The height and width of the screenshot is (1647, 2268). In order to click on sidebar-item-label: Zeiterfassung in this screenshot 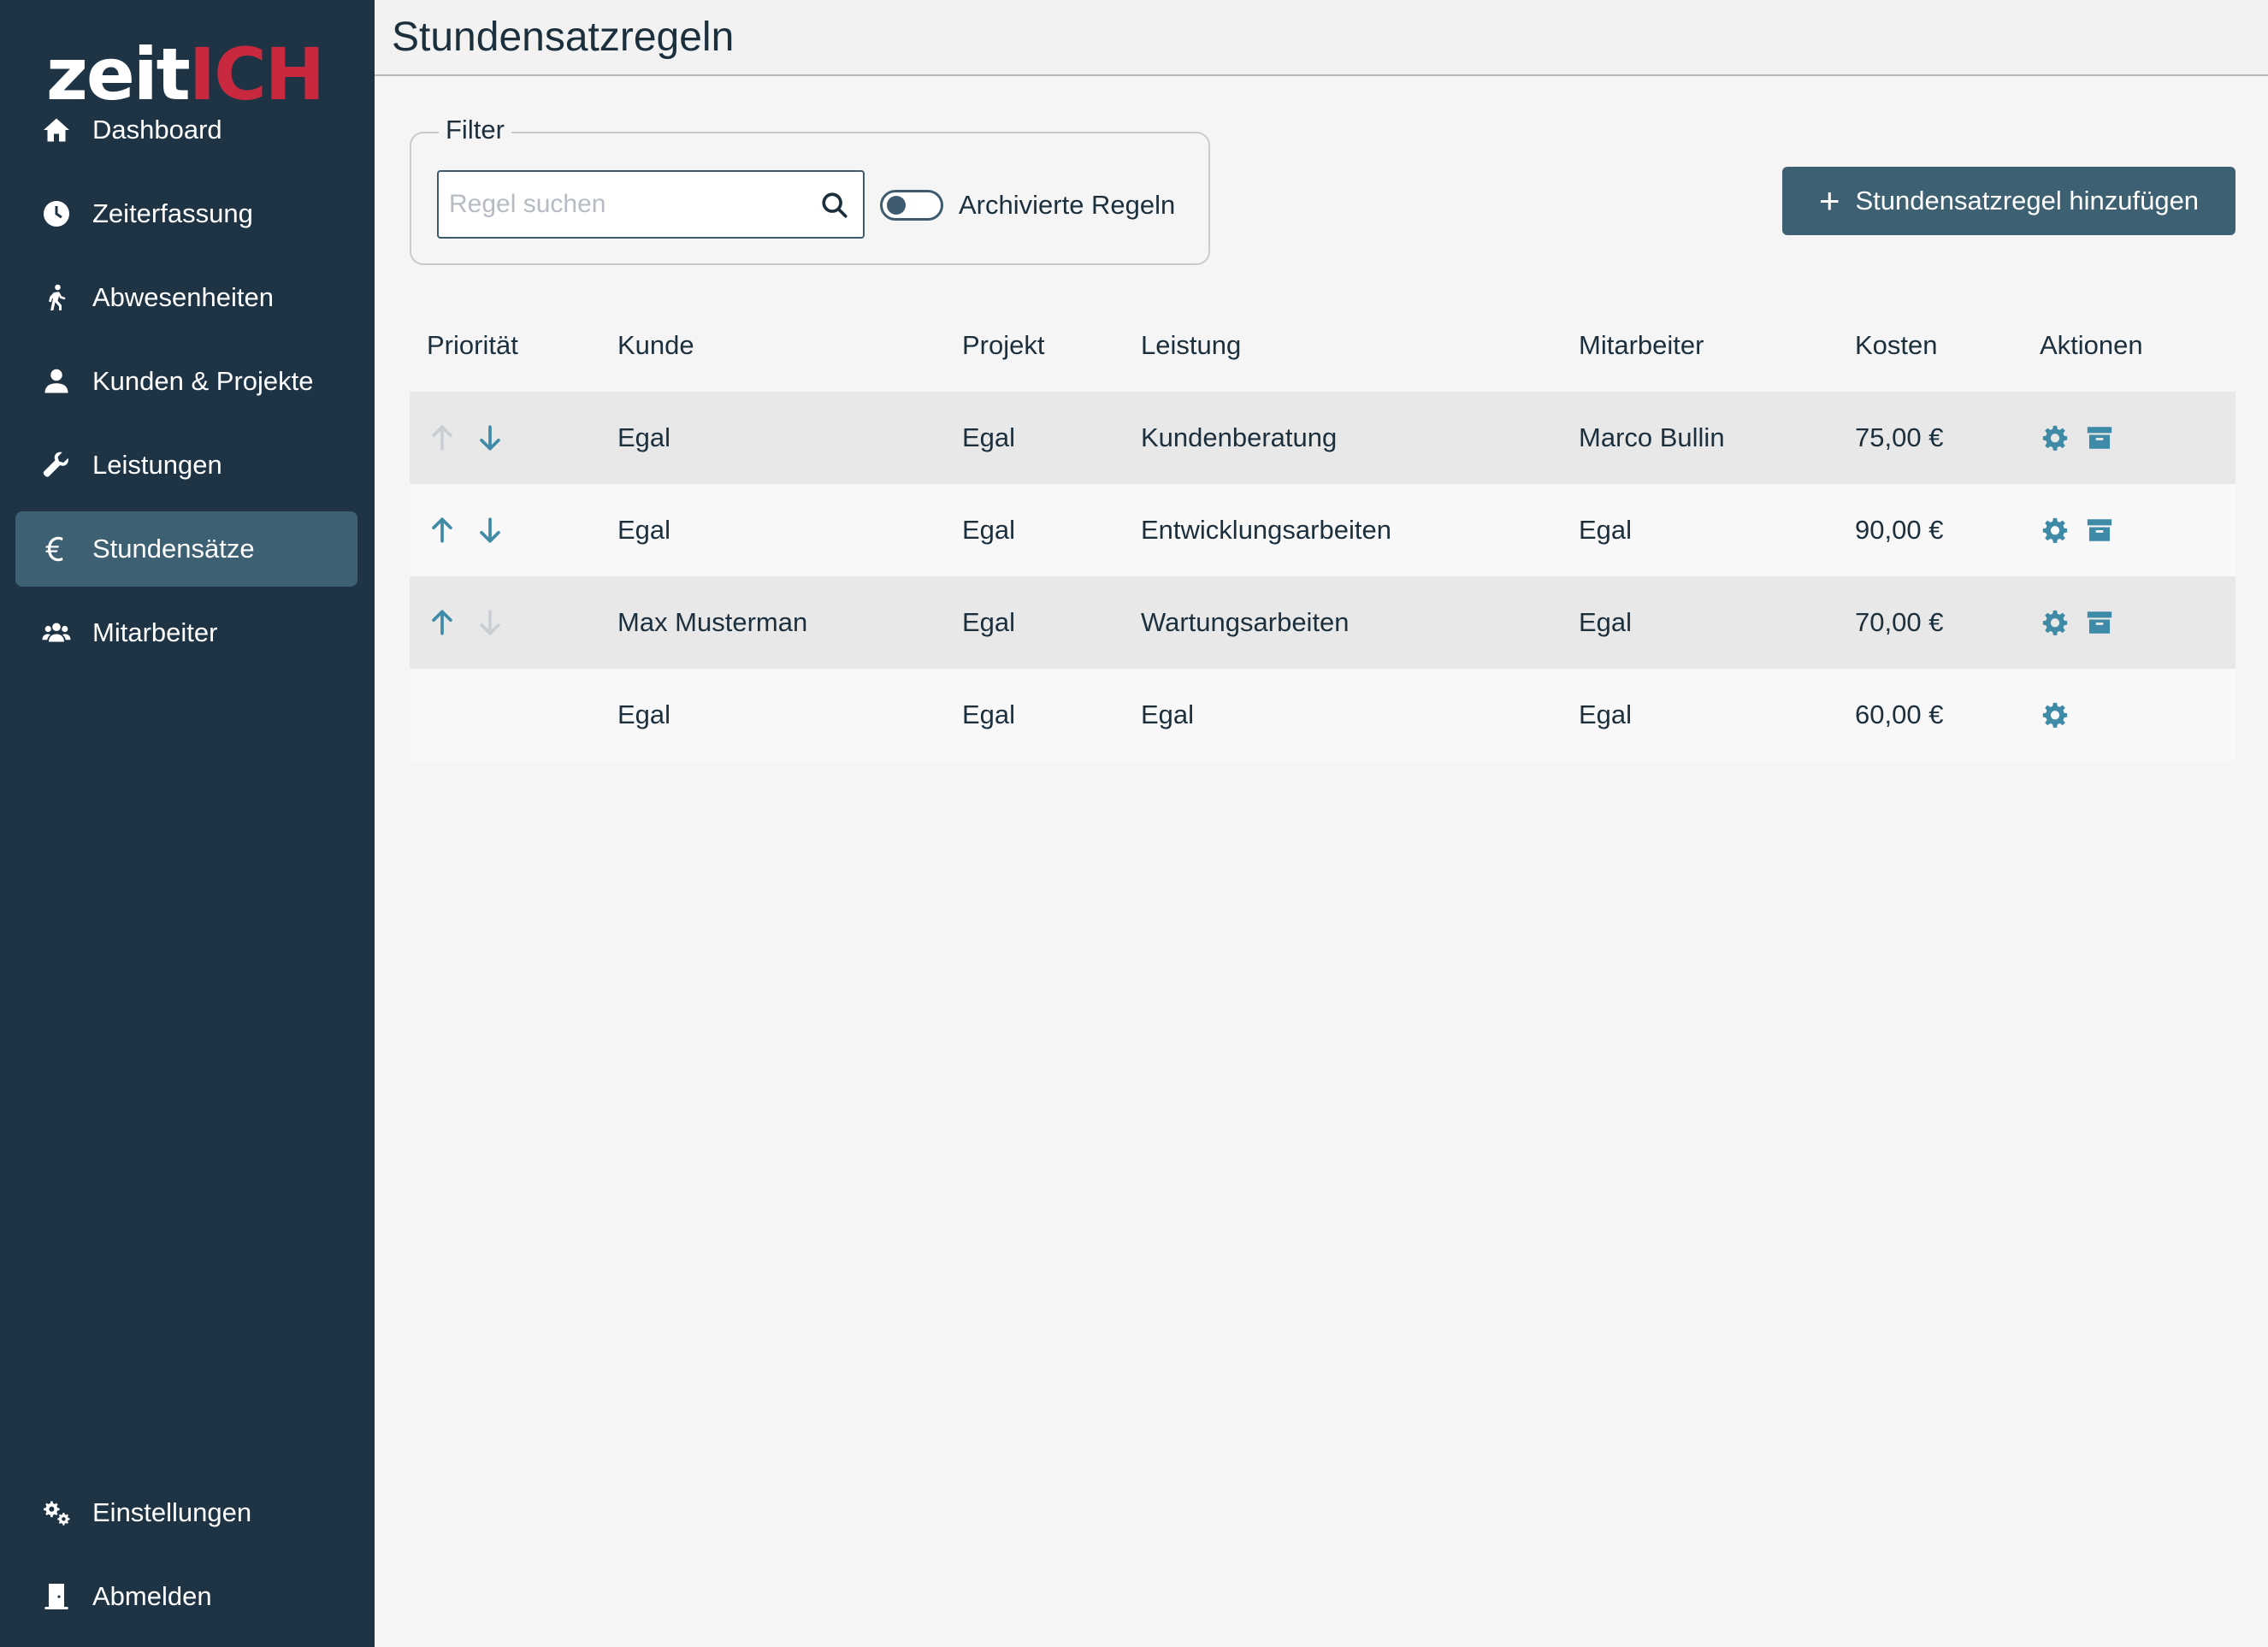, I will do `click(172, 213)`.